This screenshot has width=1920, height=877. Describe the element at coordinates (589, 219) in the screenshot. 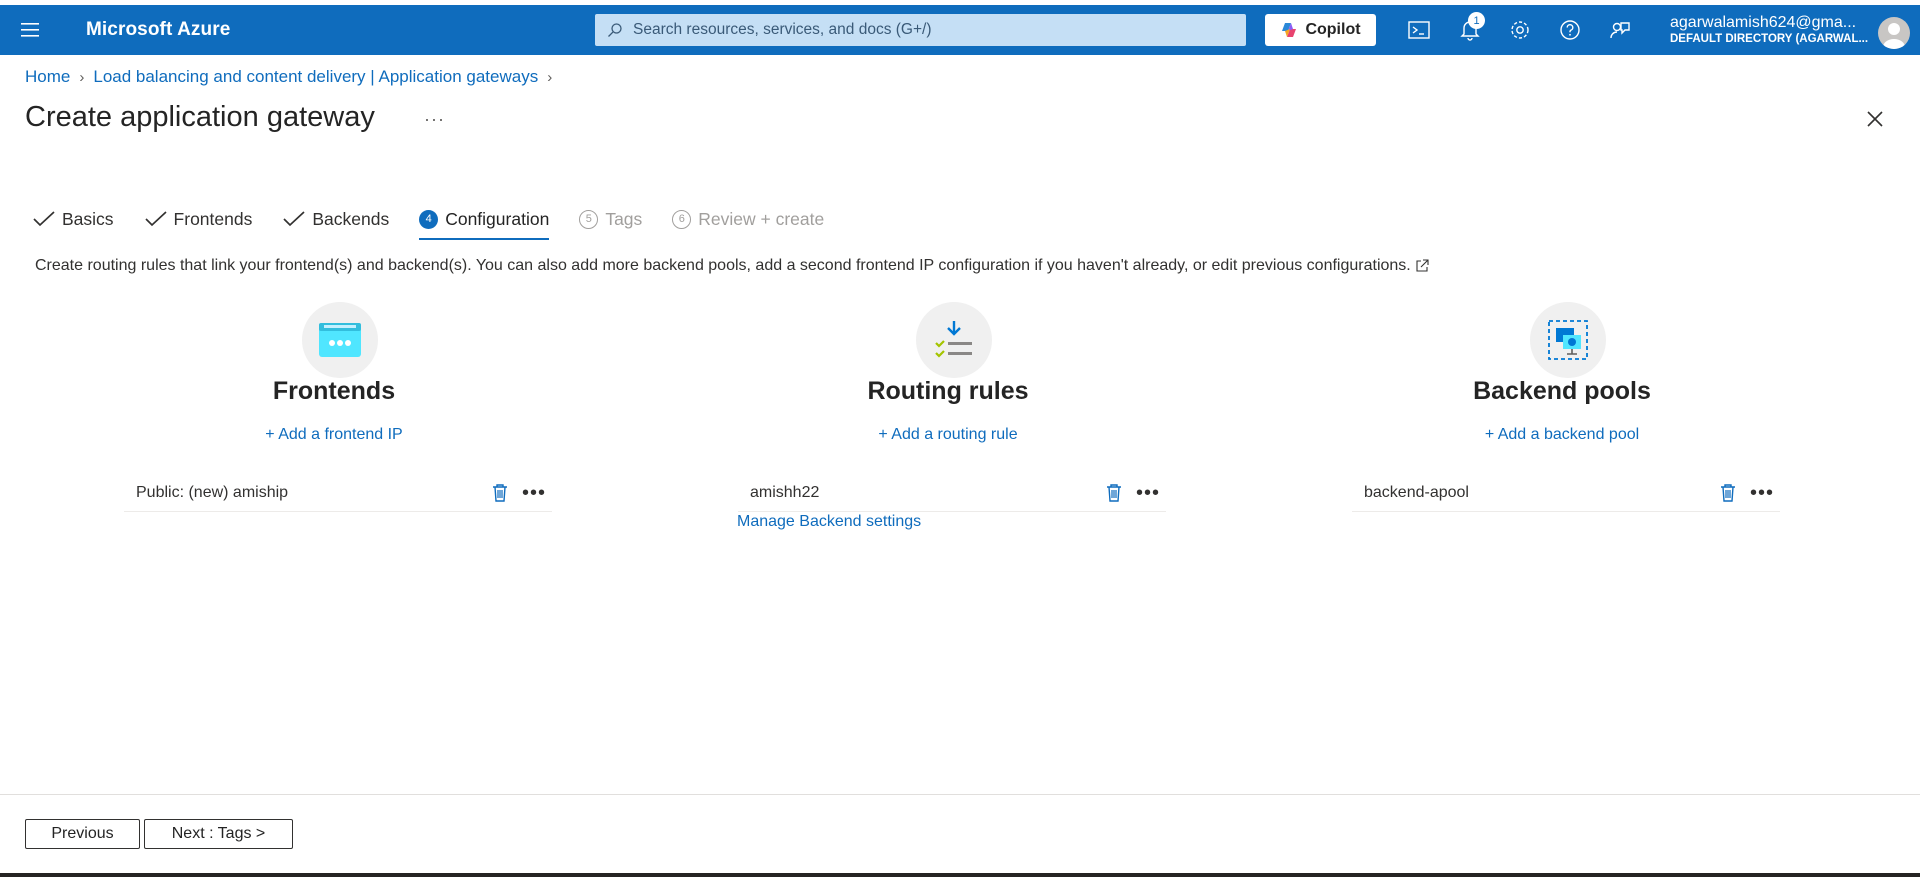

I see `step-number: 5` at that location.